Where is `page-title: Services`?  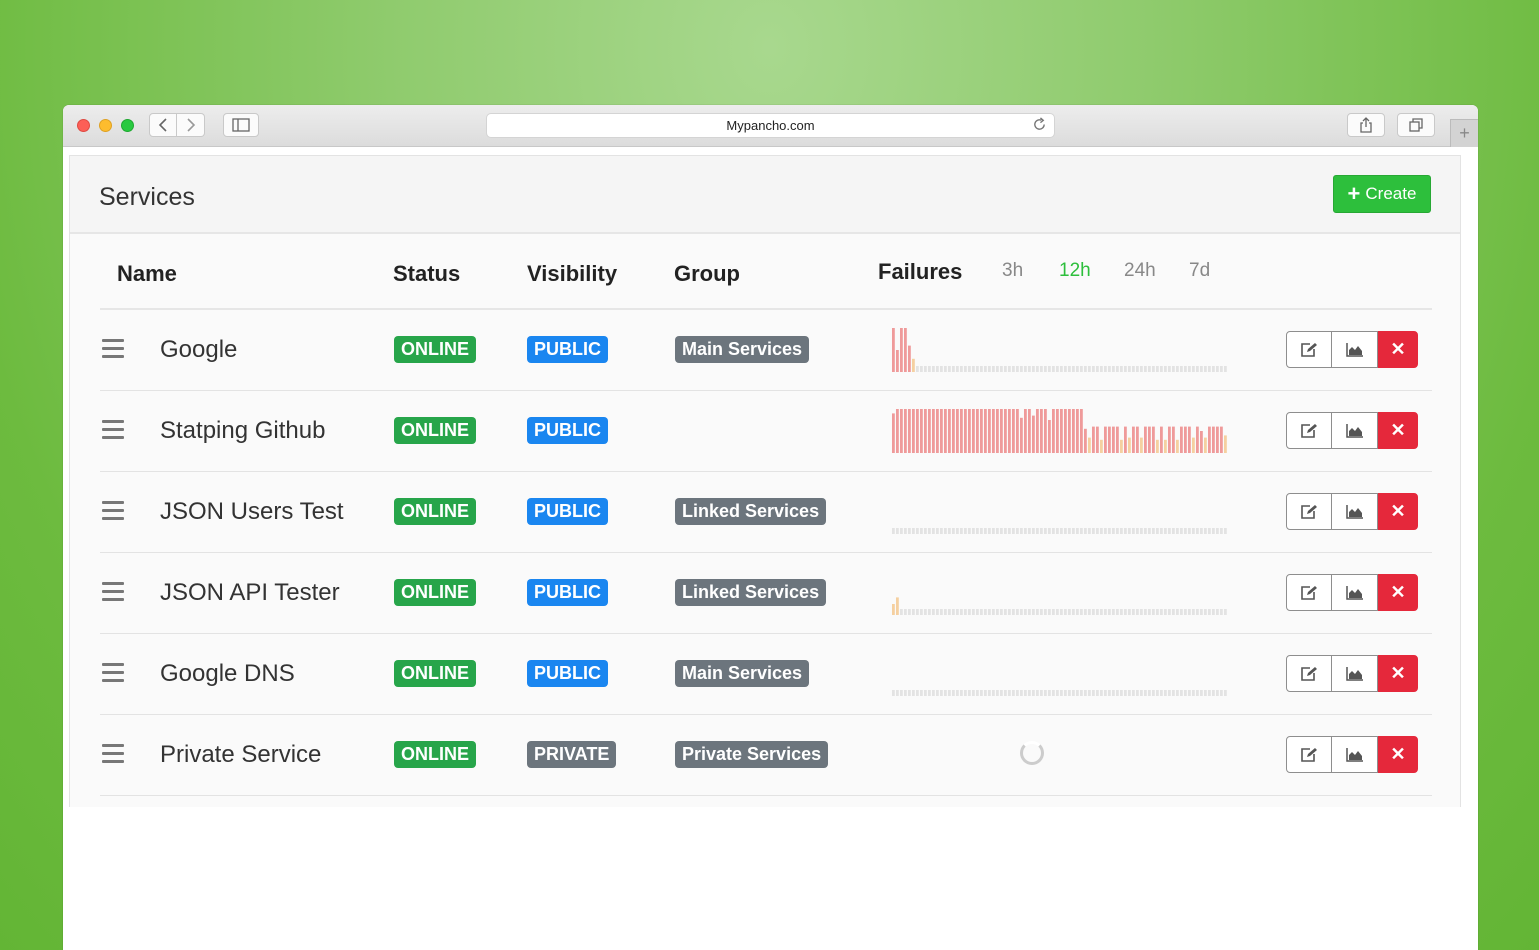
page-title: Services is located at coordinates (147, 197).